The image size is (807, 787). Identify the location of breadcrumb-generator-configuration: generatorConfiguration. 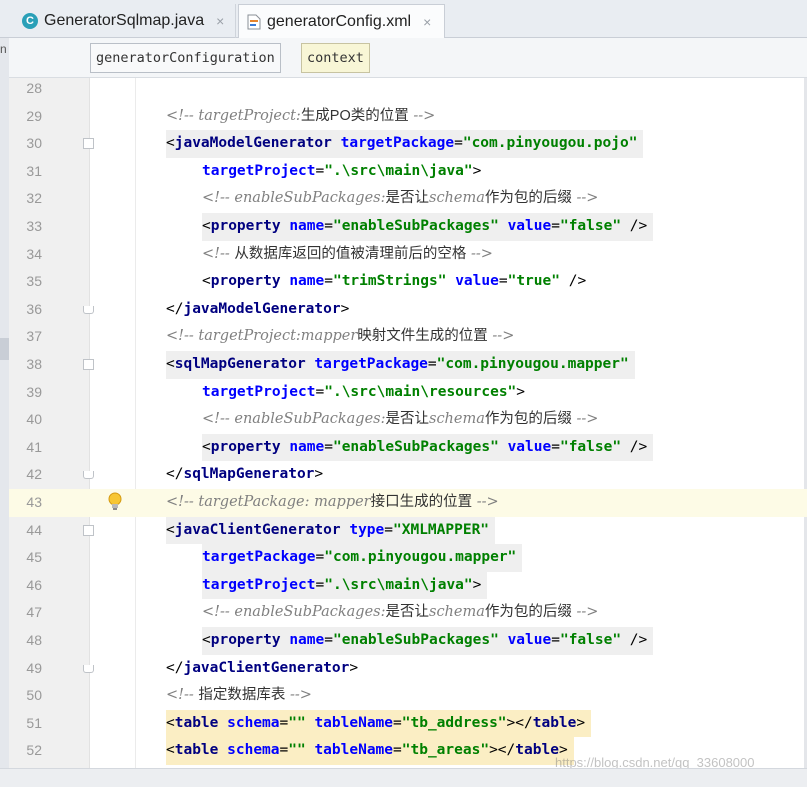
(185, 58).